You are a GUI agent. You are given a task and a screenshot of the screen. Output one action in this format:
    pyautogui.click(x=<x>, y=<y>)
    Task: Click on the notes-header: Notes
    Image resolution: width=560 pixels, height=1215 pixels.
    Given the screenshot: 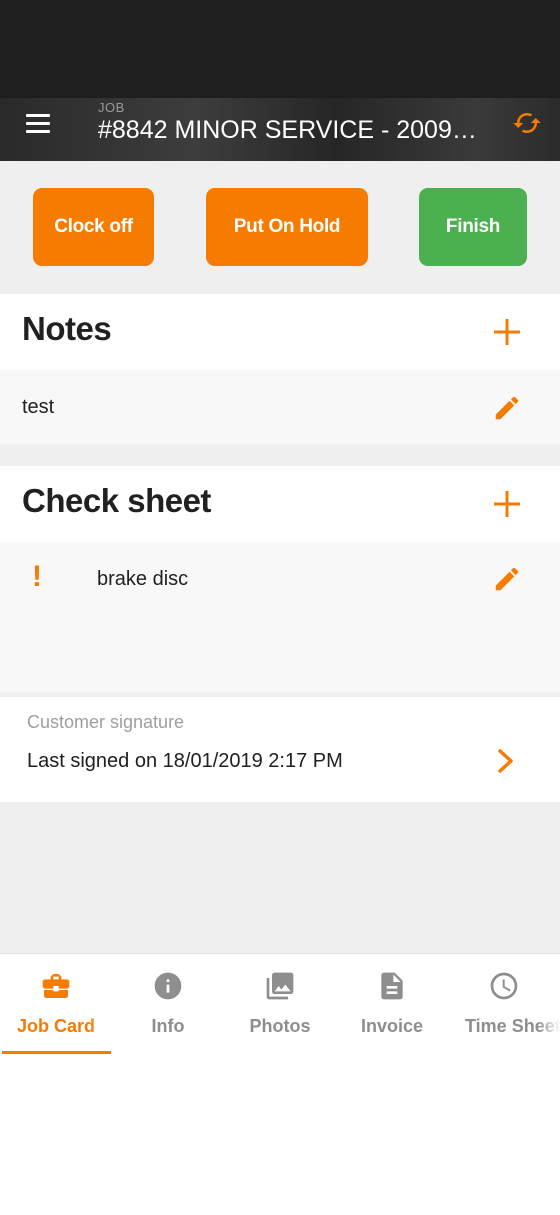 What is the action you would take?
    pyautogui.click(x=280, y=332)
    